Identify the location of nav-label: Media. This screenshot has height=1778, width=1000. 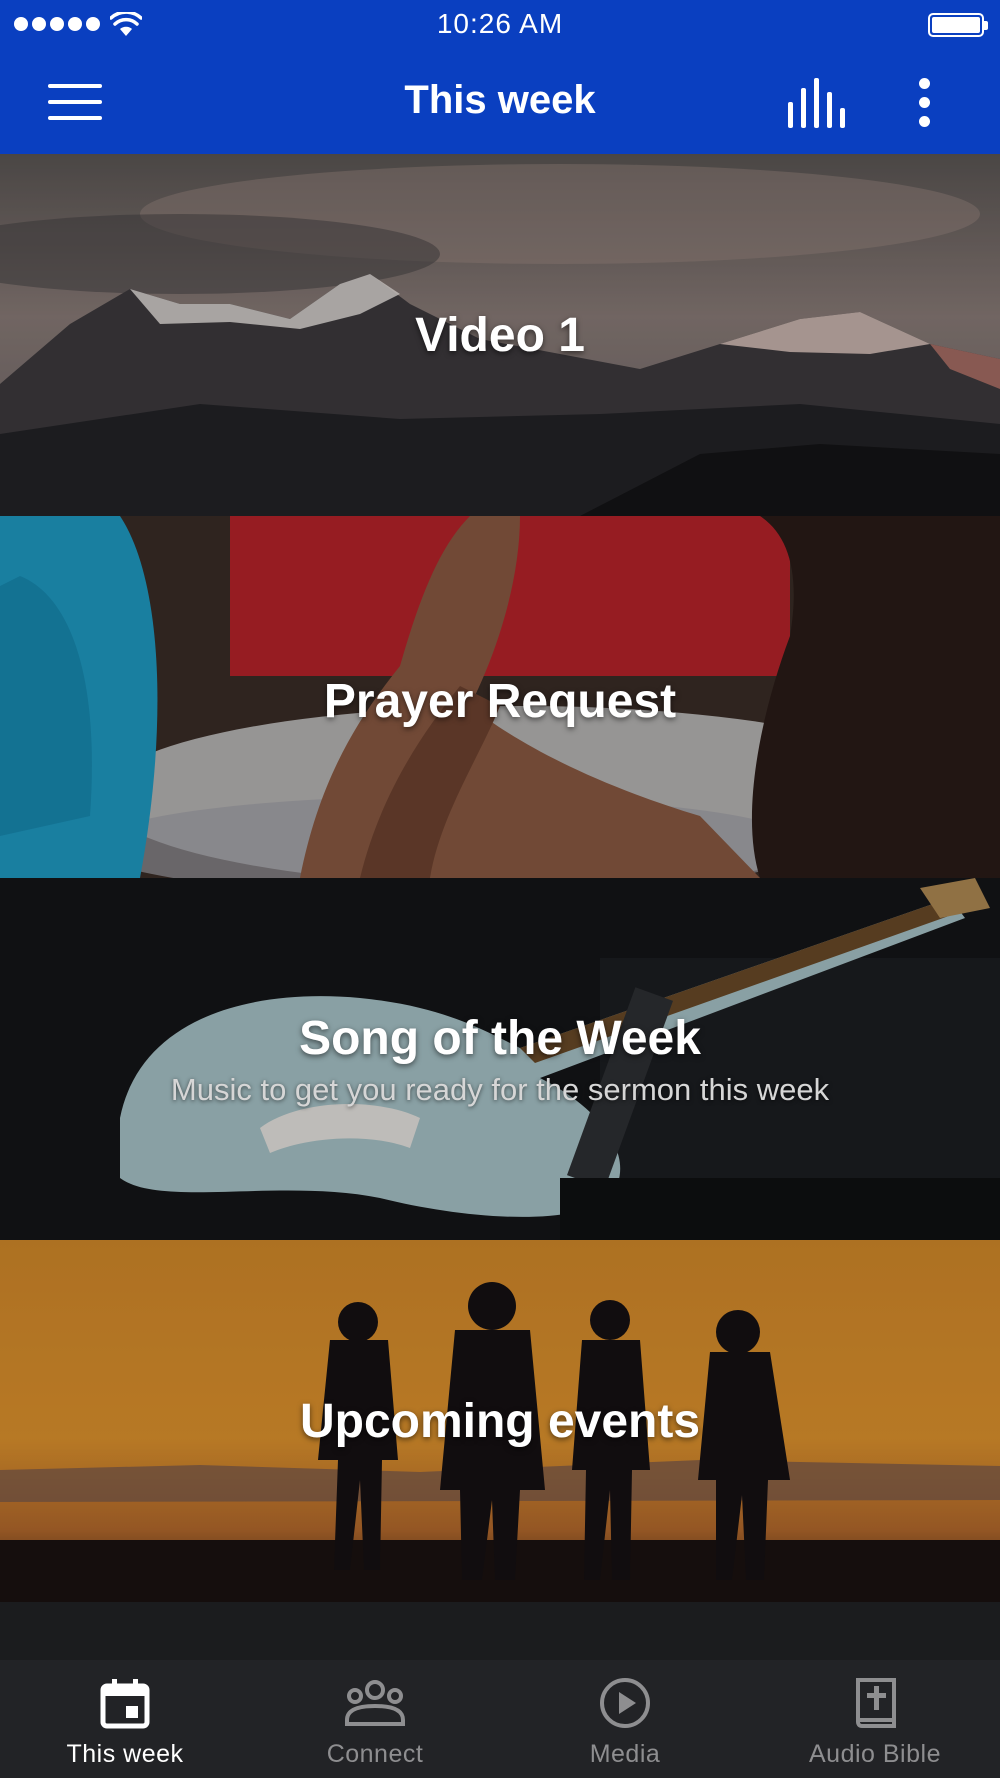
(625, 1754).